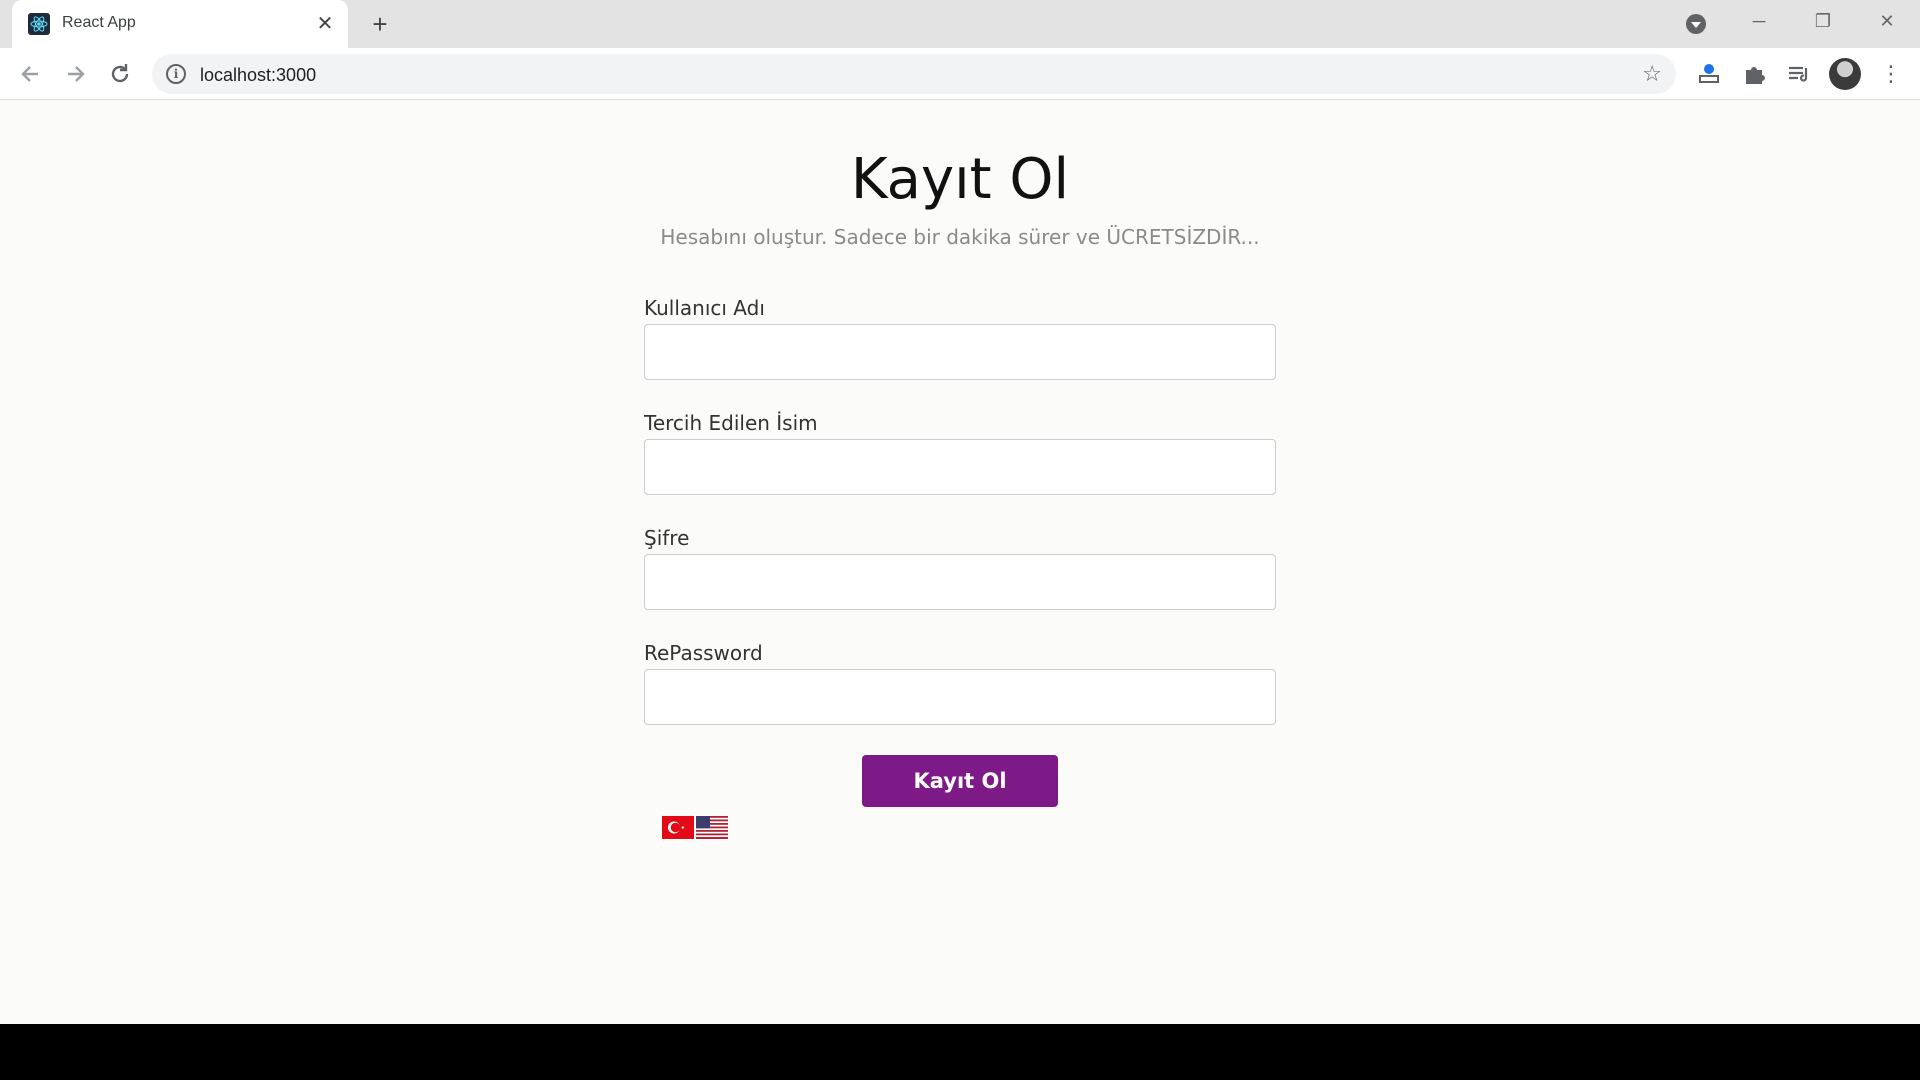 This screenshot has width=1920, height=1080. I want to click on restore-button: ❐, so click(1823, 21).